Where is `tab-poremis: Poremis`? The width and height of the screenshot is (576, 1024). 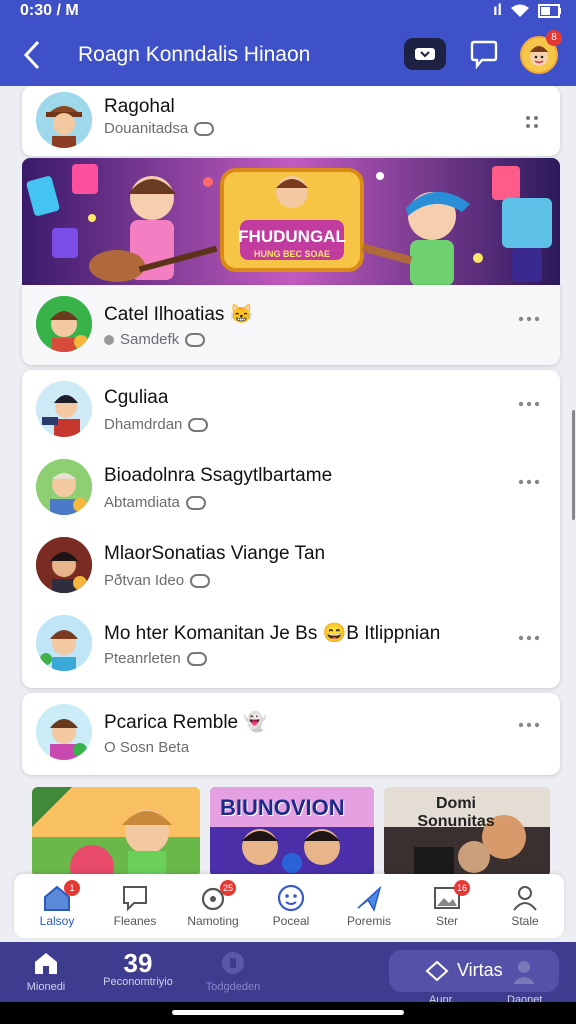
tab-poremis: Poremis is located at coordinates (369, 908).